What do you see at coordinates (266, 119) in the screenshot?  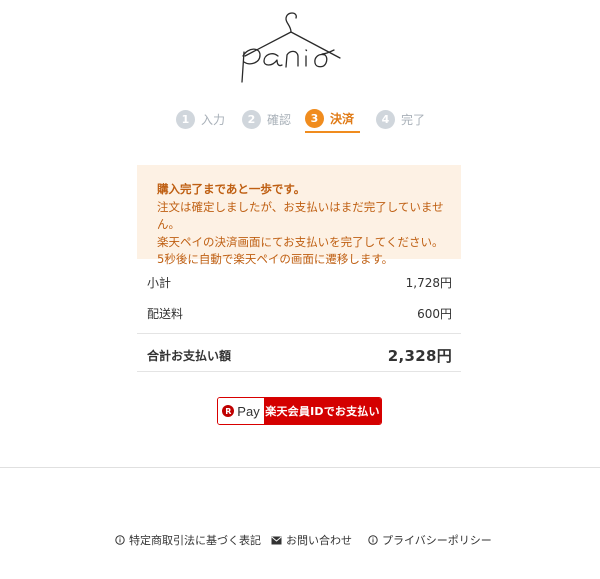 I see `step-confirm: 2 確認` at bounding box center [266, 119].